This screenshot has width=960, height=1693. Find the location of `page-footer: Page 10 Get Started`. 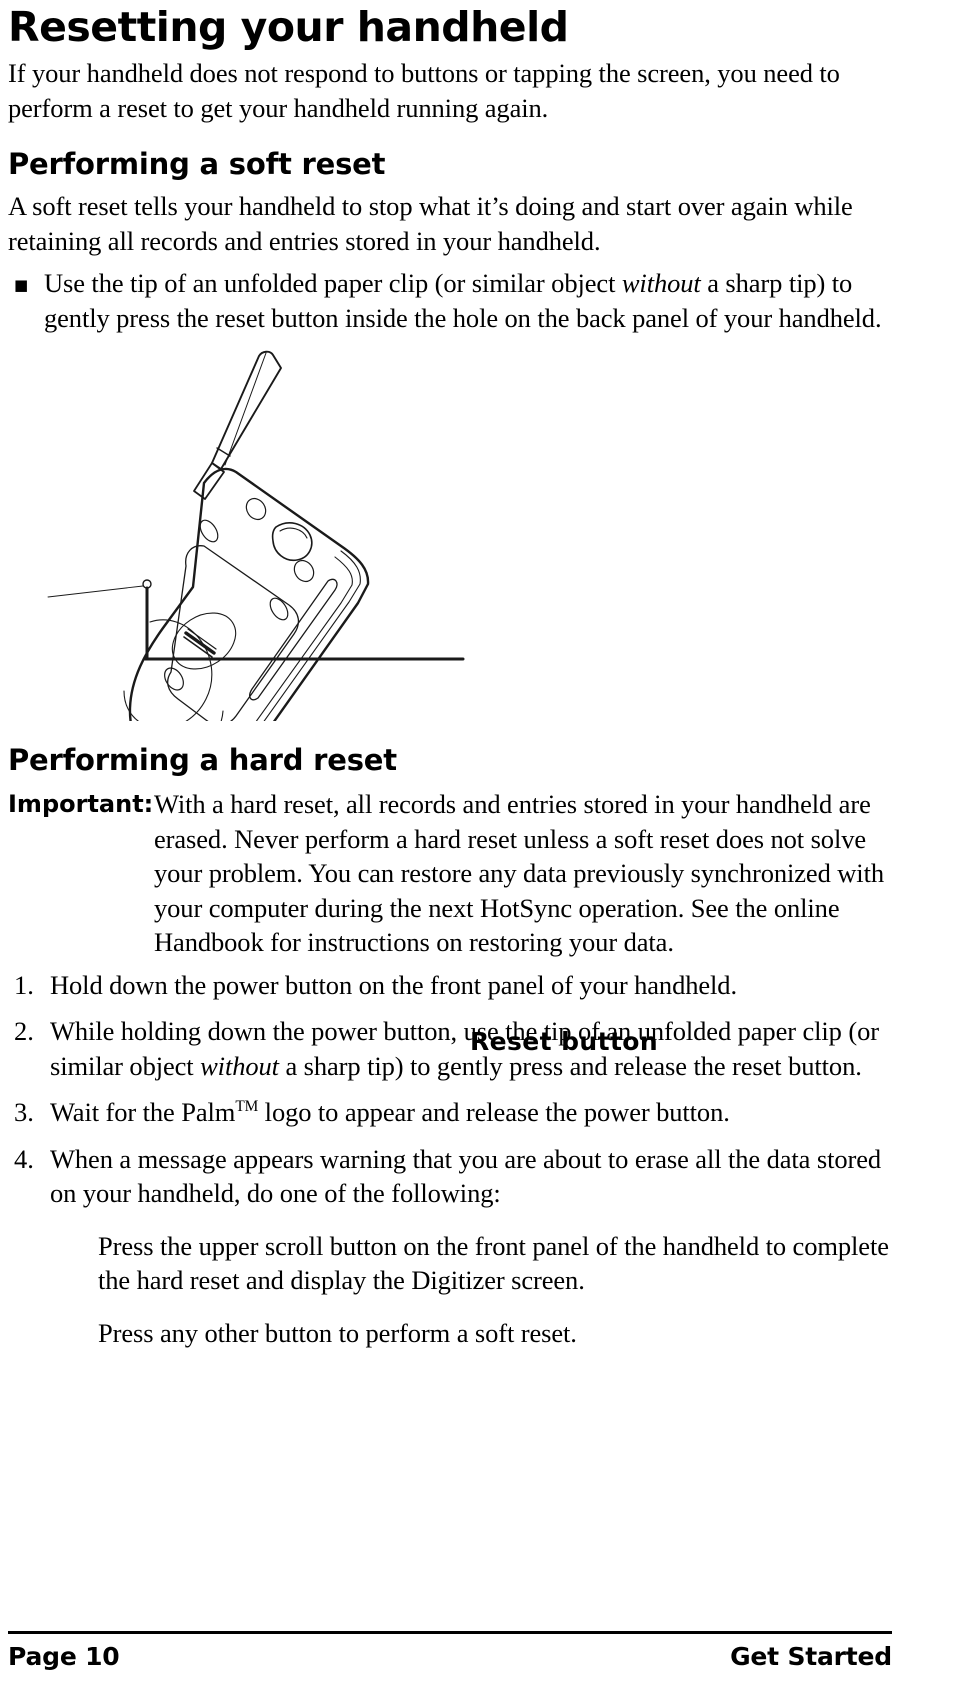

page-footer: Page 10 Get Started is located at coordinates (450, 1651).